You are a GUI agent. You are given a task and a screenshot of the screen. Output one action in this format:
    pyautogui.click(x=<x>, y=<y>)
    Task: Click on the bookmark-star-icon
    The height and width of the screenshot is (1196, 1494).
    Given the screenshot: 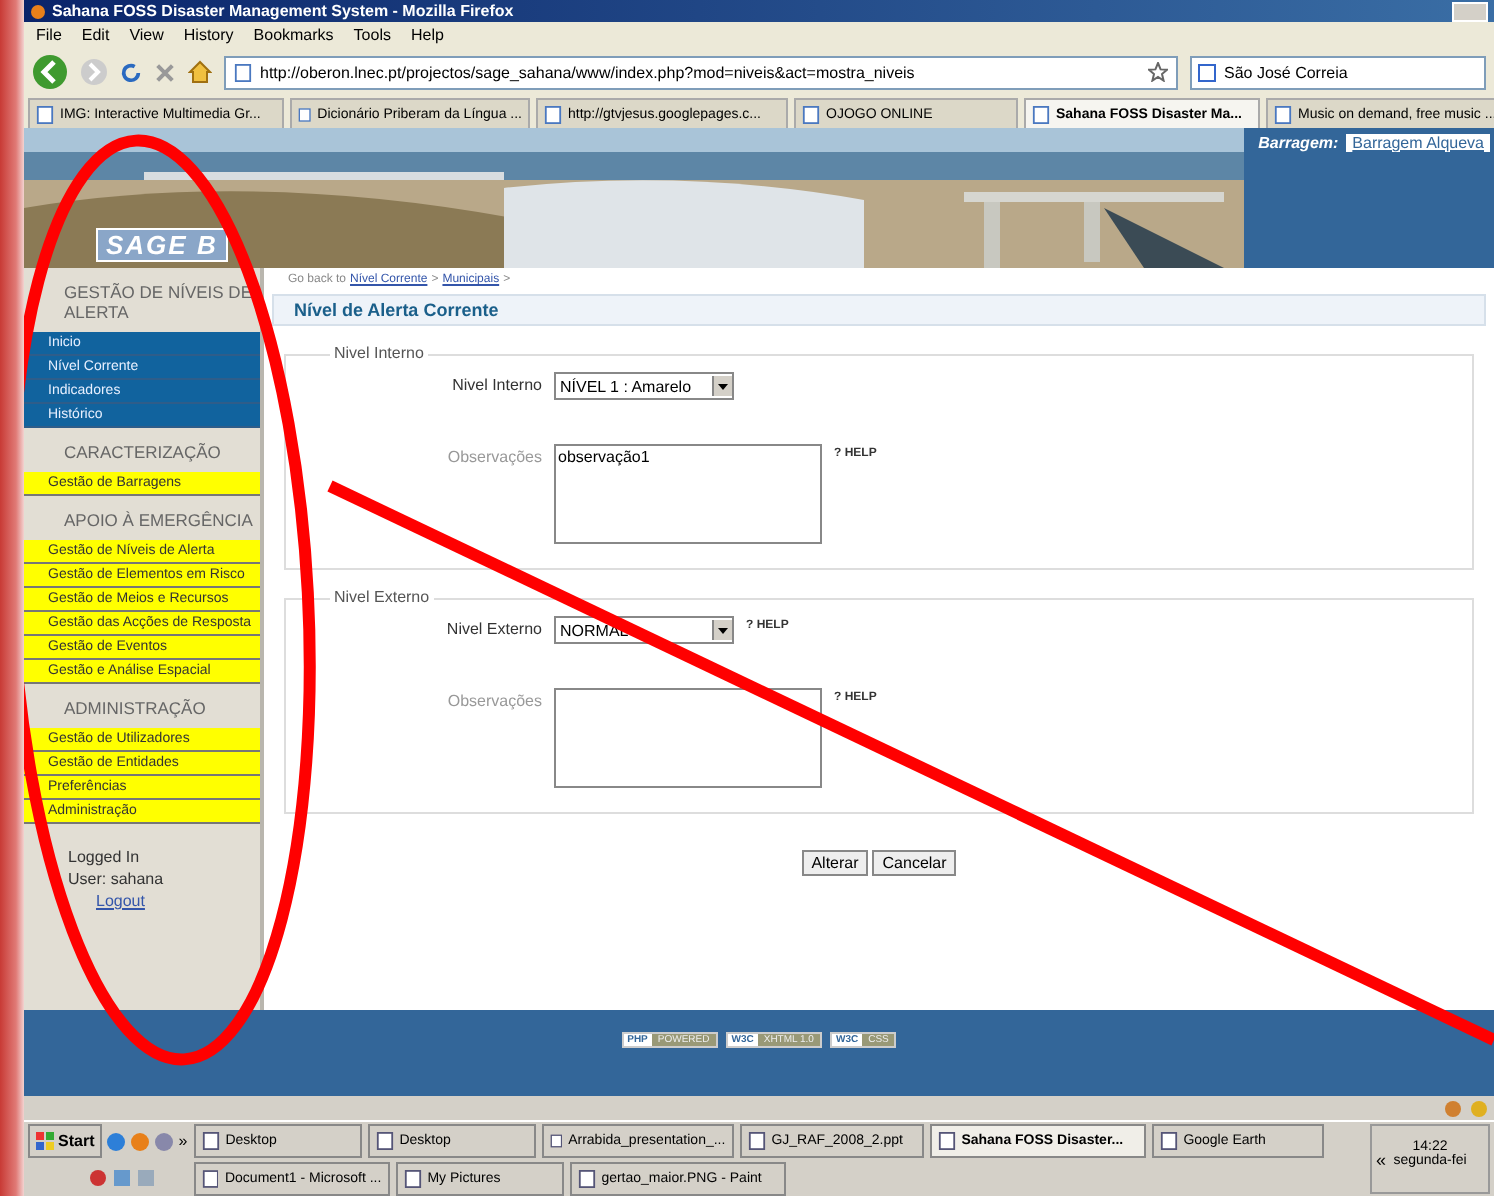 What is the action you would take?
    pyautogui.click(x=1158, y=72)
    